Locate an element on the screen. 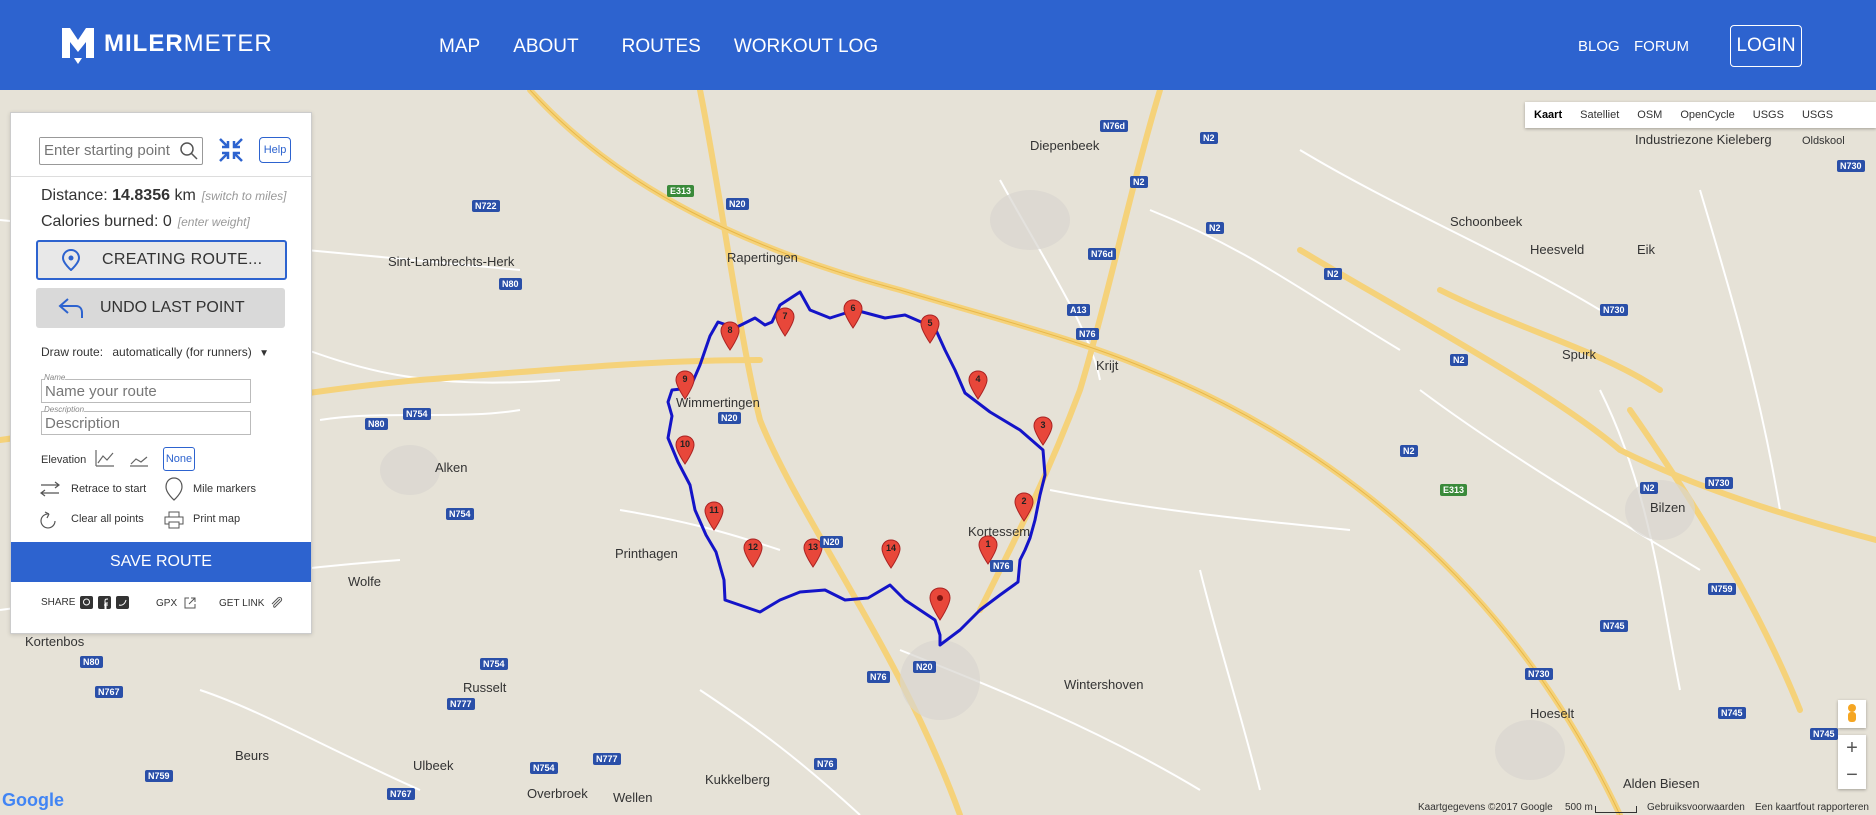 This screenshot has height=815, width=1876. distance-label: Distance: is located at coordinates (74, 195).